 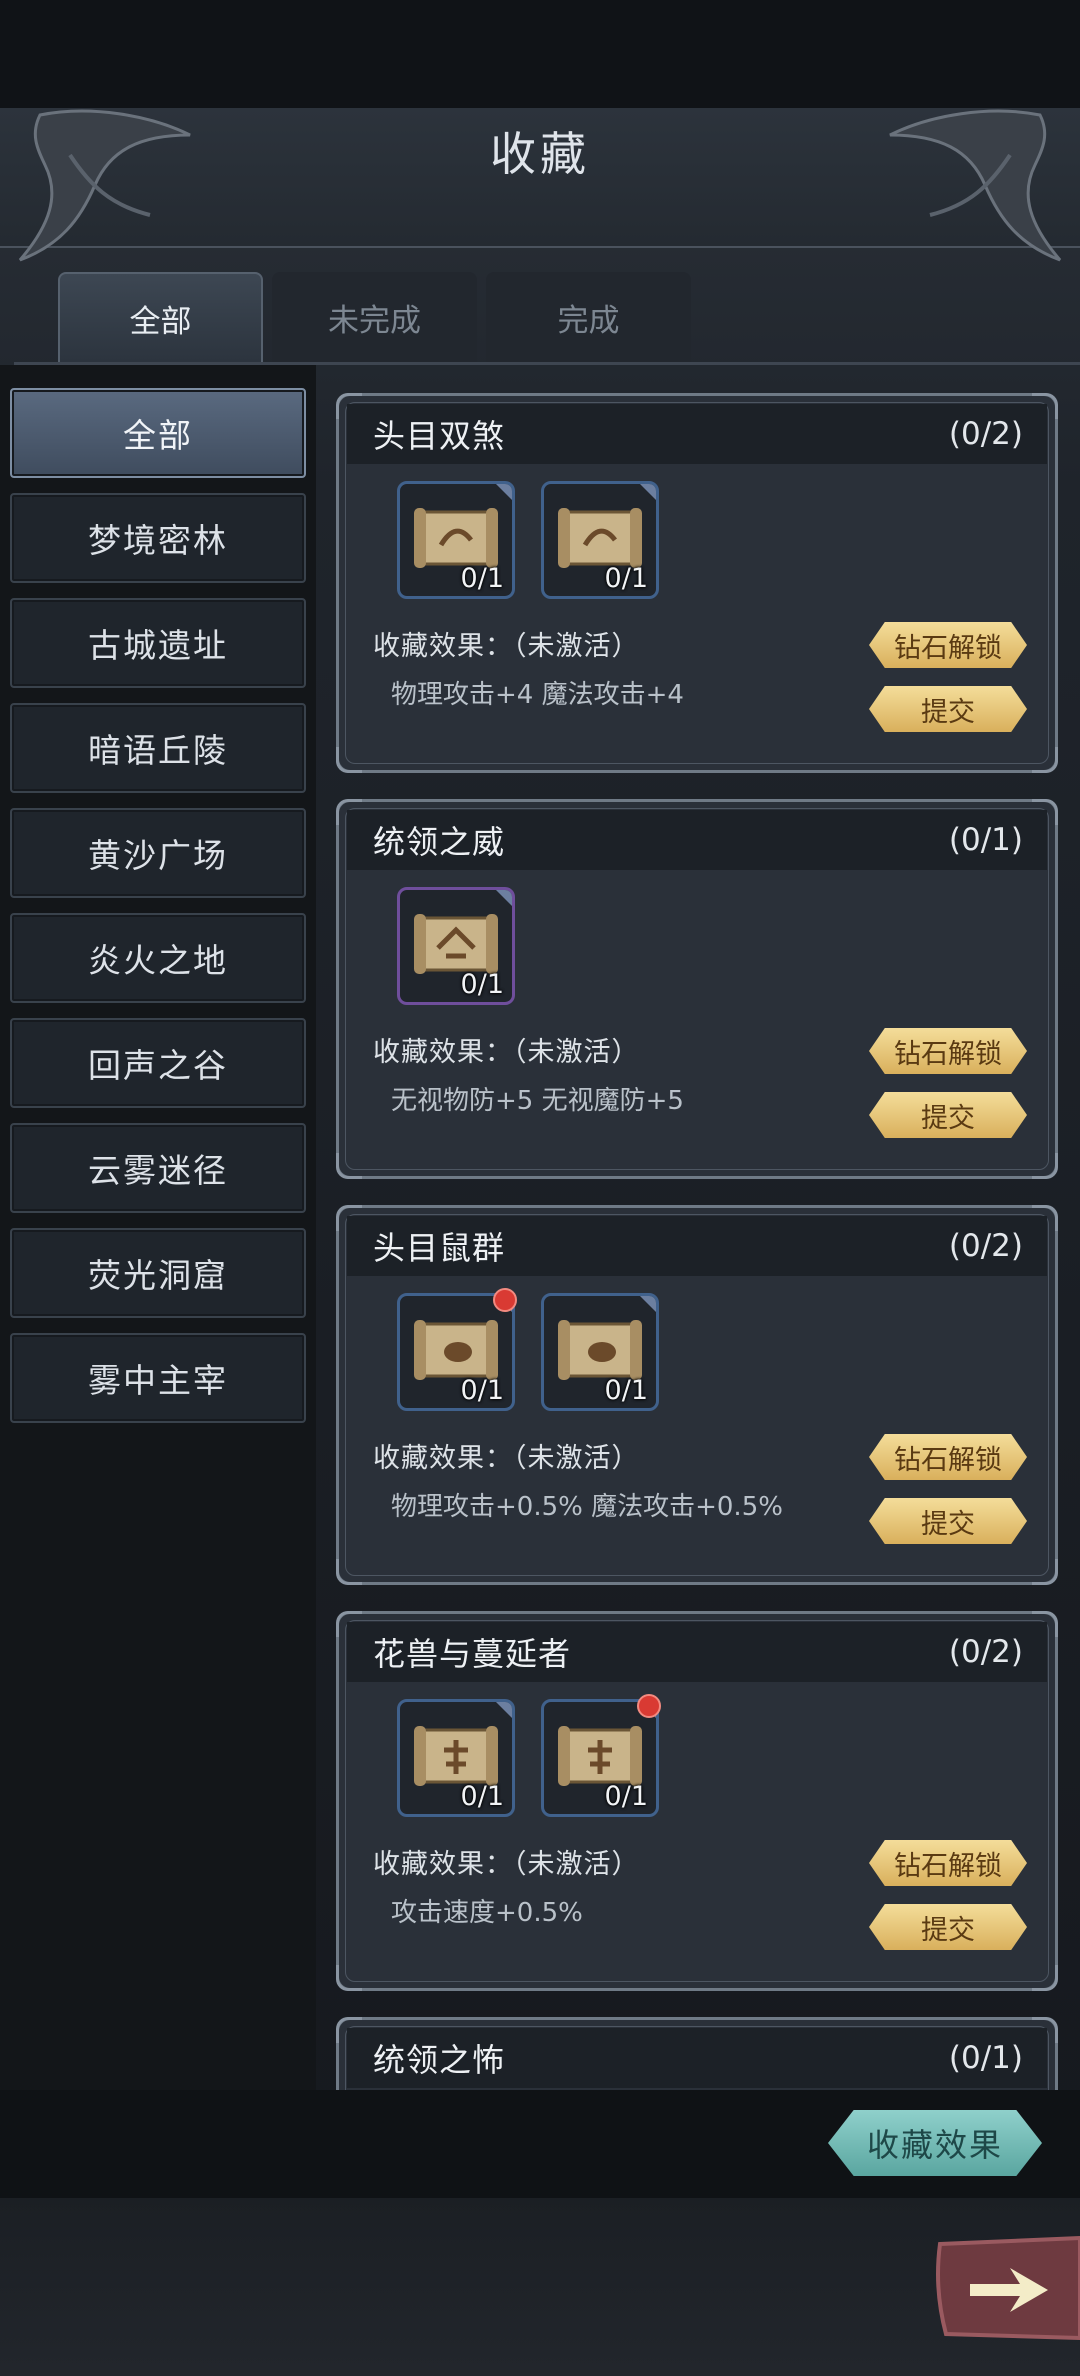 I want to click on card-title: 花兽与蔓延者, so click(x=472, y=1654).